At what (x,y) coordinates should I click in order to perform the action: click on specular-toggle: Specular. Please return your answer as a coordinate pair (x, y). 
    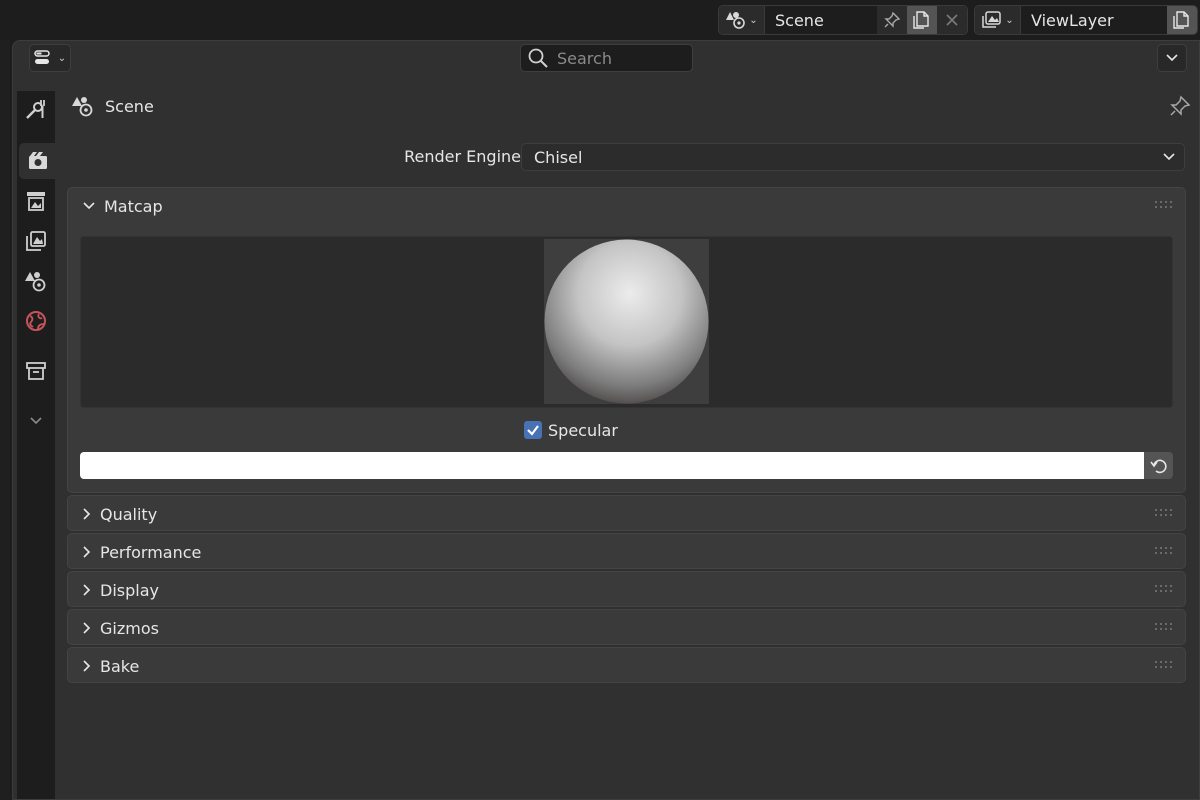
    Looking at the image, I should click on (571, 430).